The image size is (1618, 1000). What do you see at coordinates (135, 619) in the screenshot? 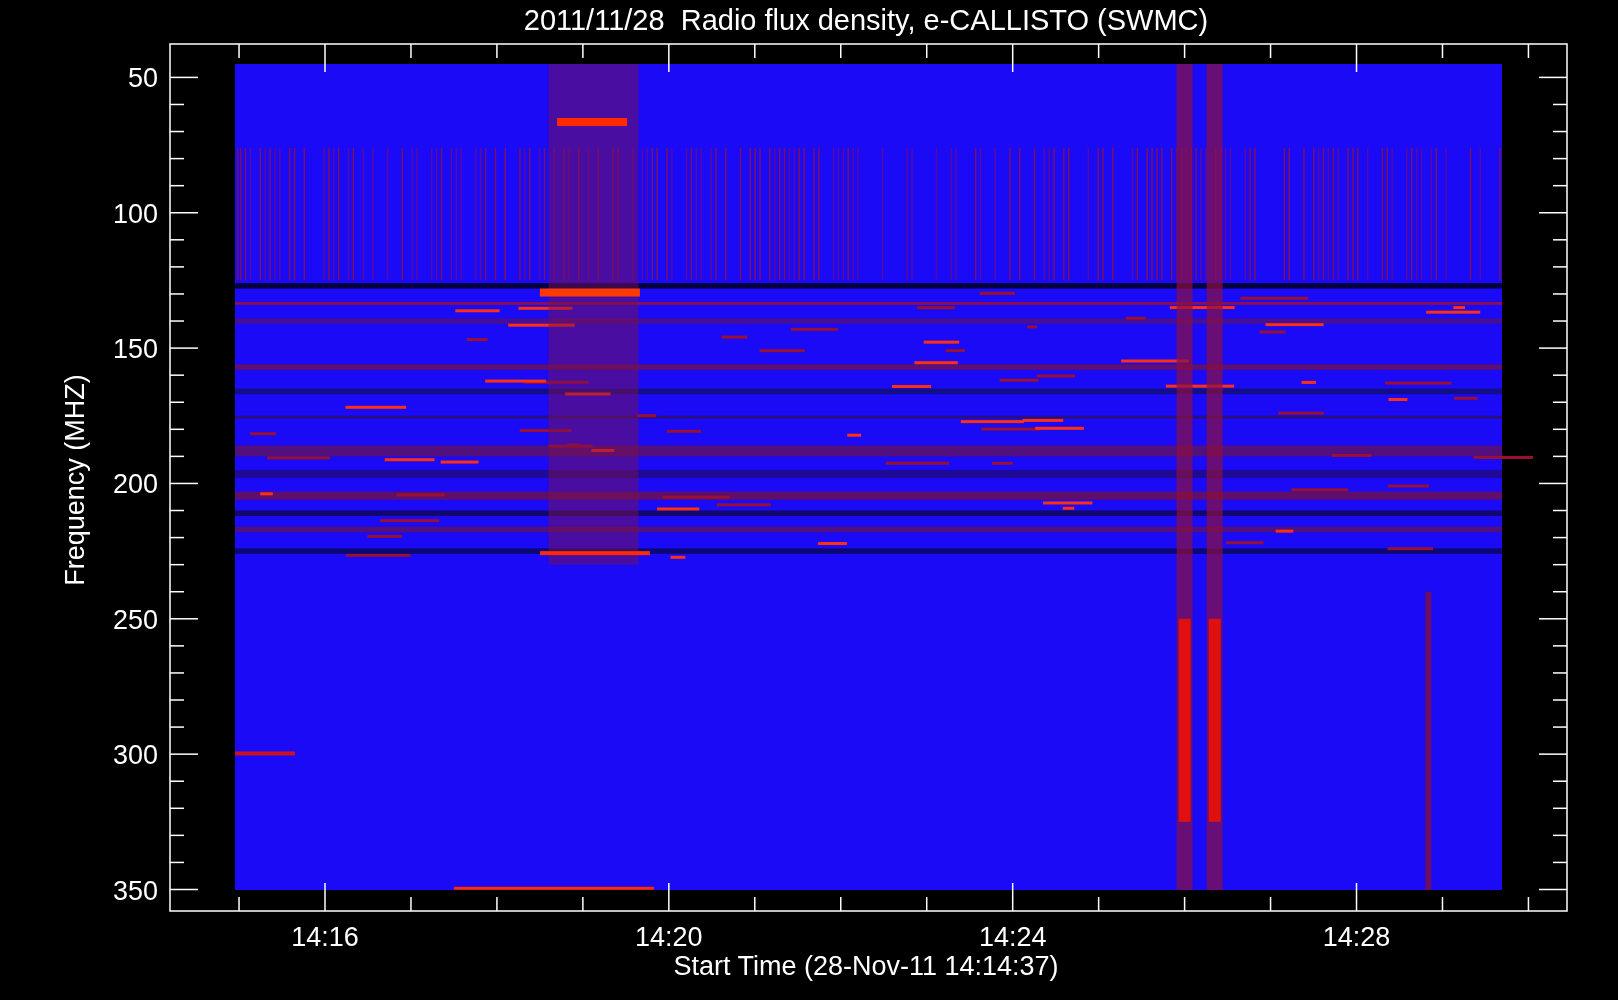
I see `y-tick-label: 250` at bounding box center [135, 619].